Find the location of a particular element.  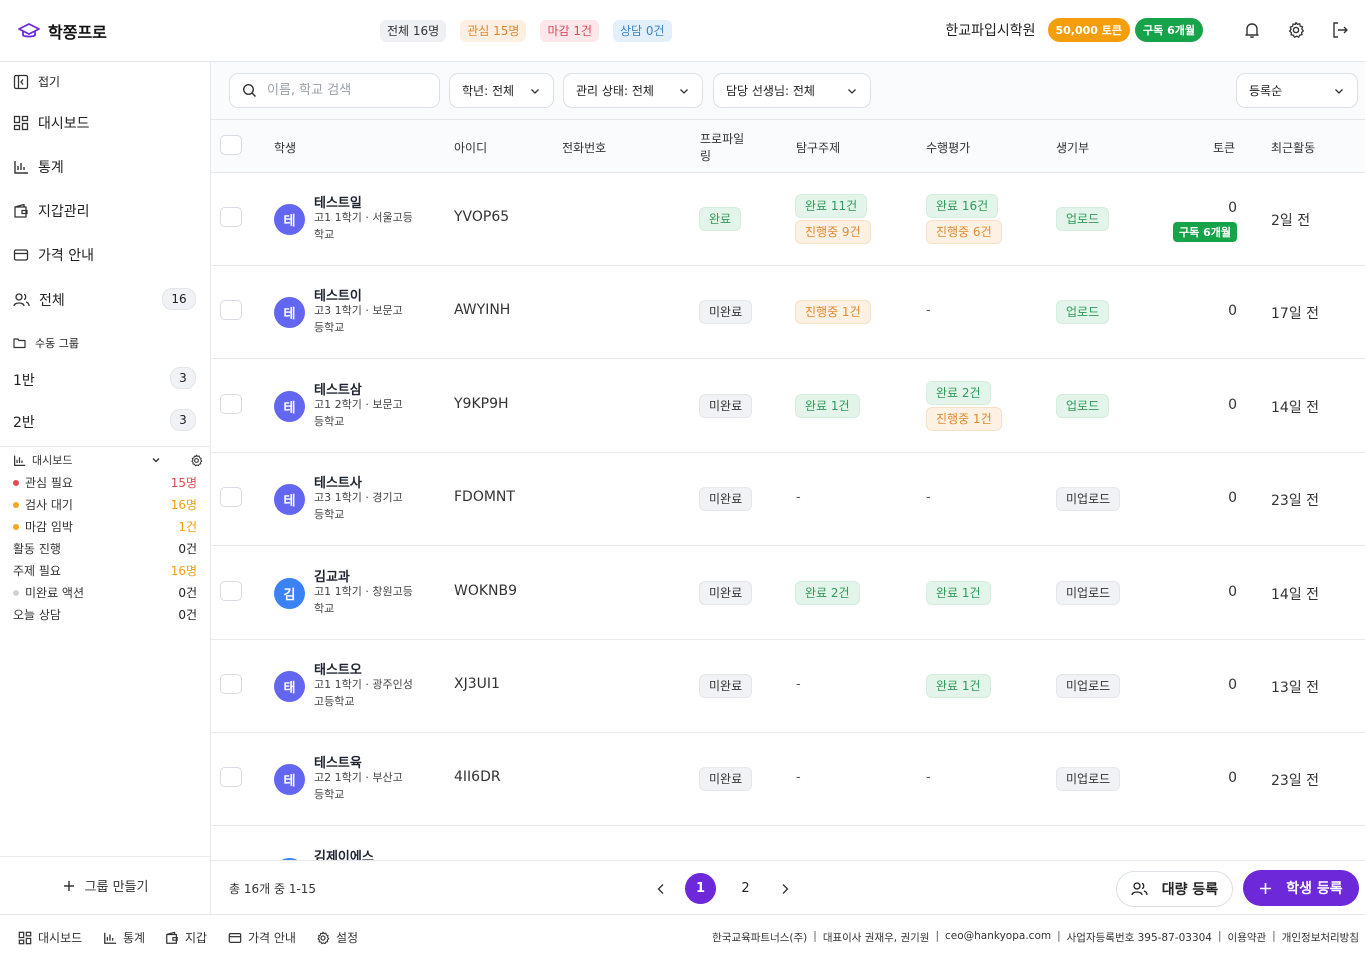

wallet-icon is located at coordinates (21, 211).